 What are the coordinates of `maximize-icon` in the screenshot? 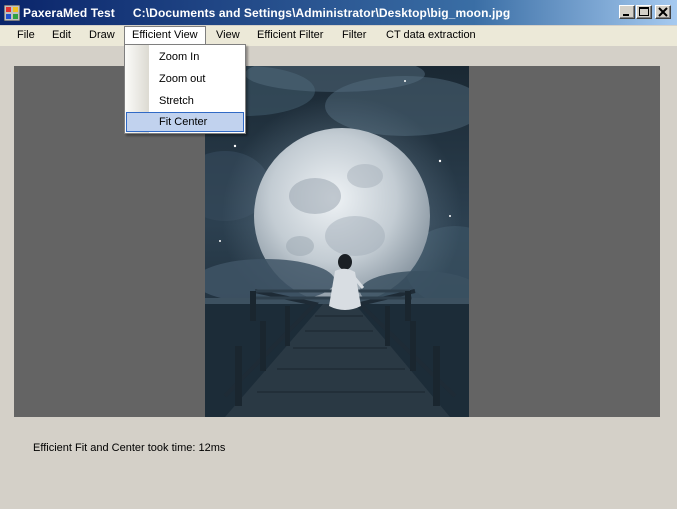 It's located at (644, 11).